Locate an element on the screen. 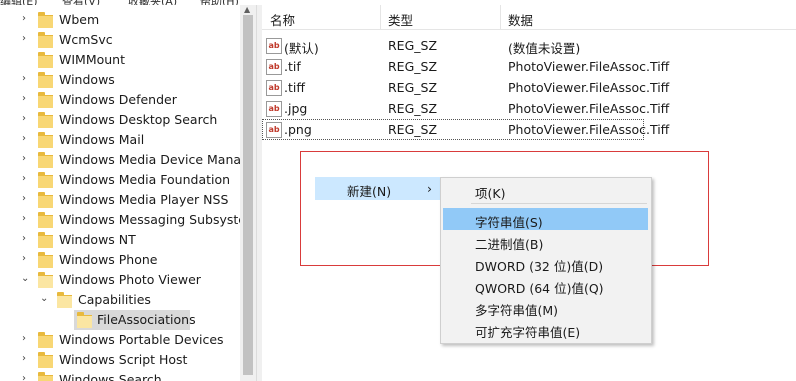 The image size is (796, 381). tree-scrollbar: ▲ is located at coordinates (248, 193).